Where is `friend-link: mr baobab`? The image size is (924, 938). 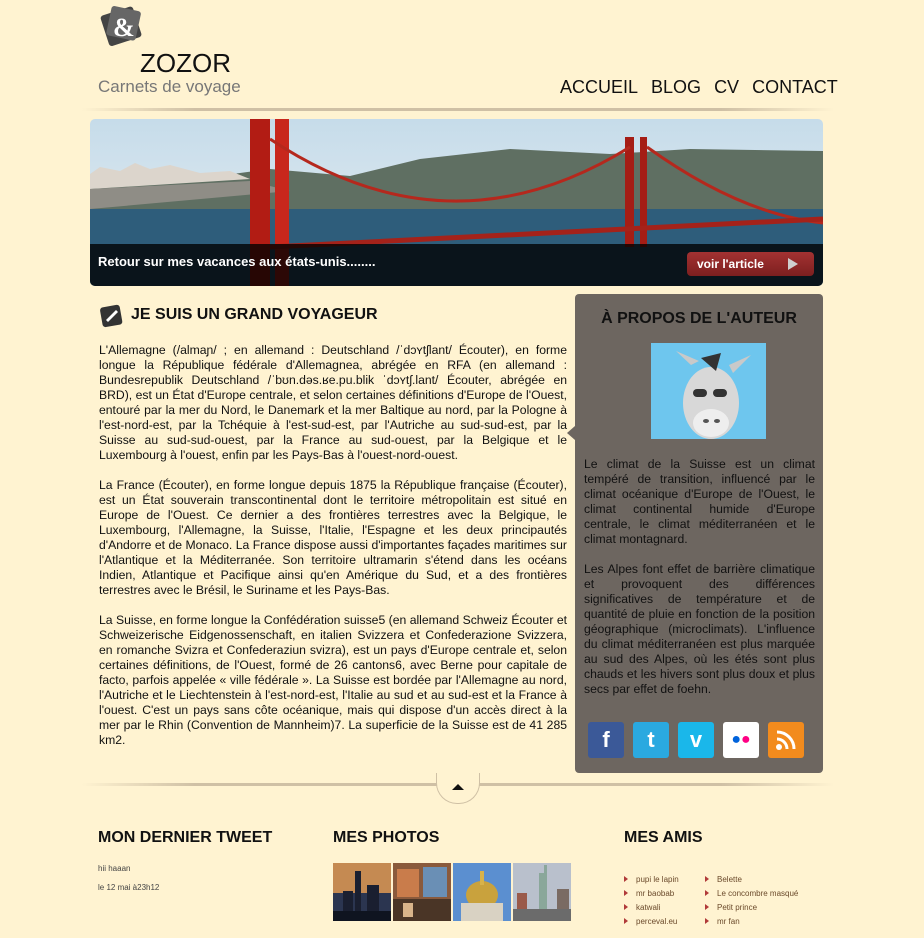
friend-link: mr baobab is located at coordinates (651, 893).